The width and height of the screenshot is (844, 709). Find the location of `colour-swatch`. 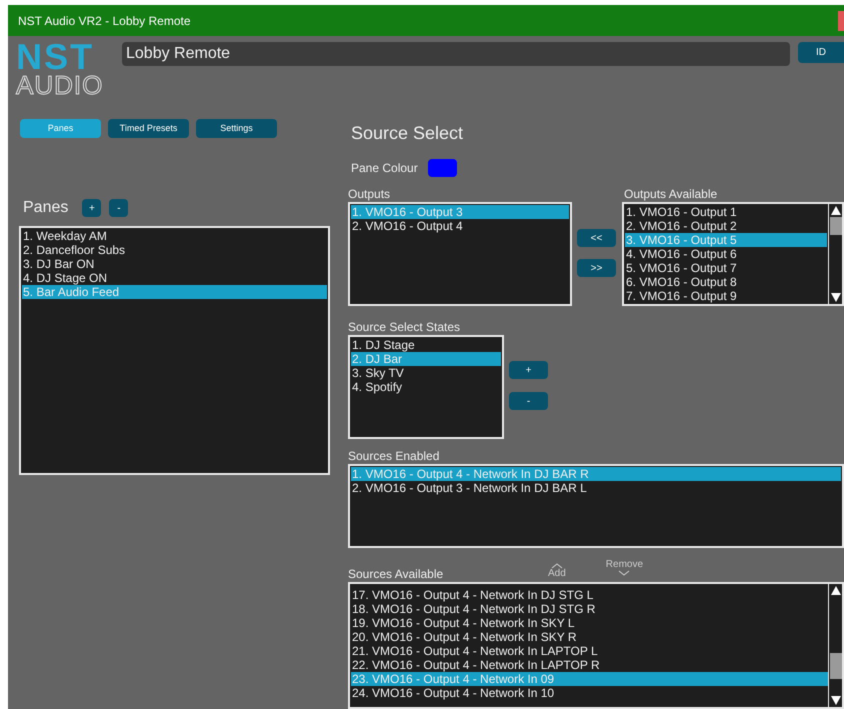

colour-swatch is located at coordinates (442, 168).